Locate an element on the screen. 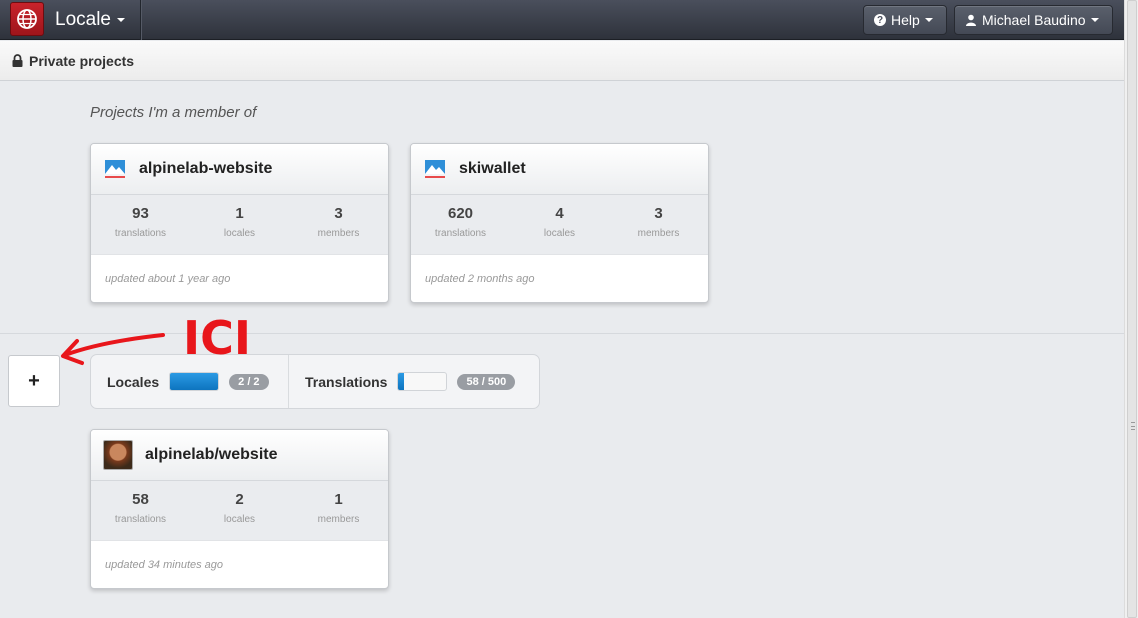  stat-translations: 93 translations is located at coordinates (140, 224).